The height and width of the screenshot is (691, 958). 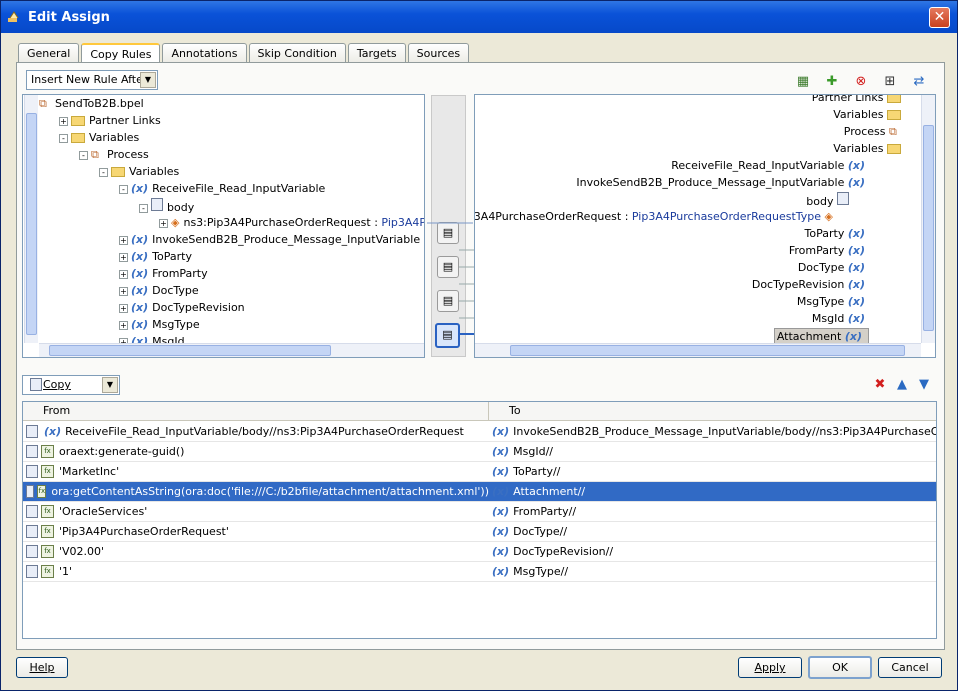 I want to click on to-cell: (x) DocTypeRevision//, so click(x=712, y=551).